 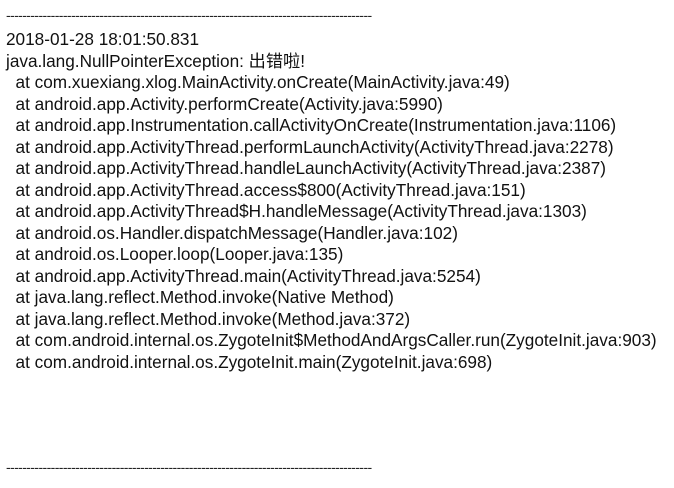 I want to click on exception-message: java.lang.NullPointerException: 出错啦!, so click(x=156, y=60).